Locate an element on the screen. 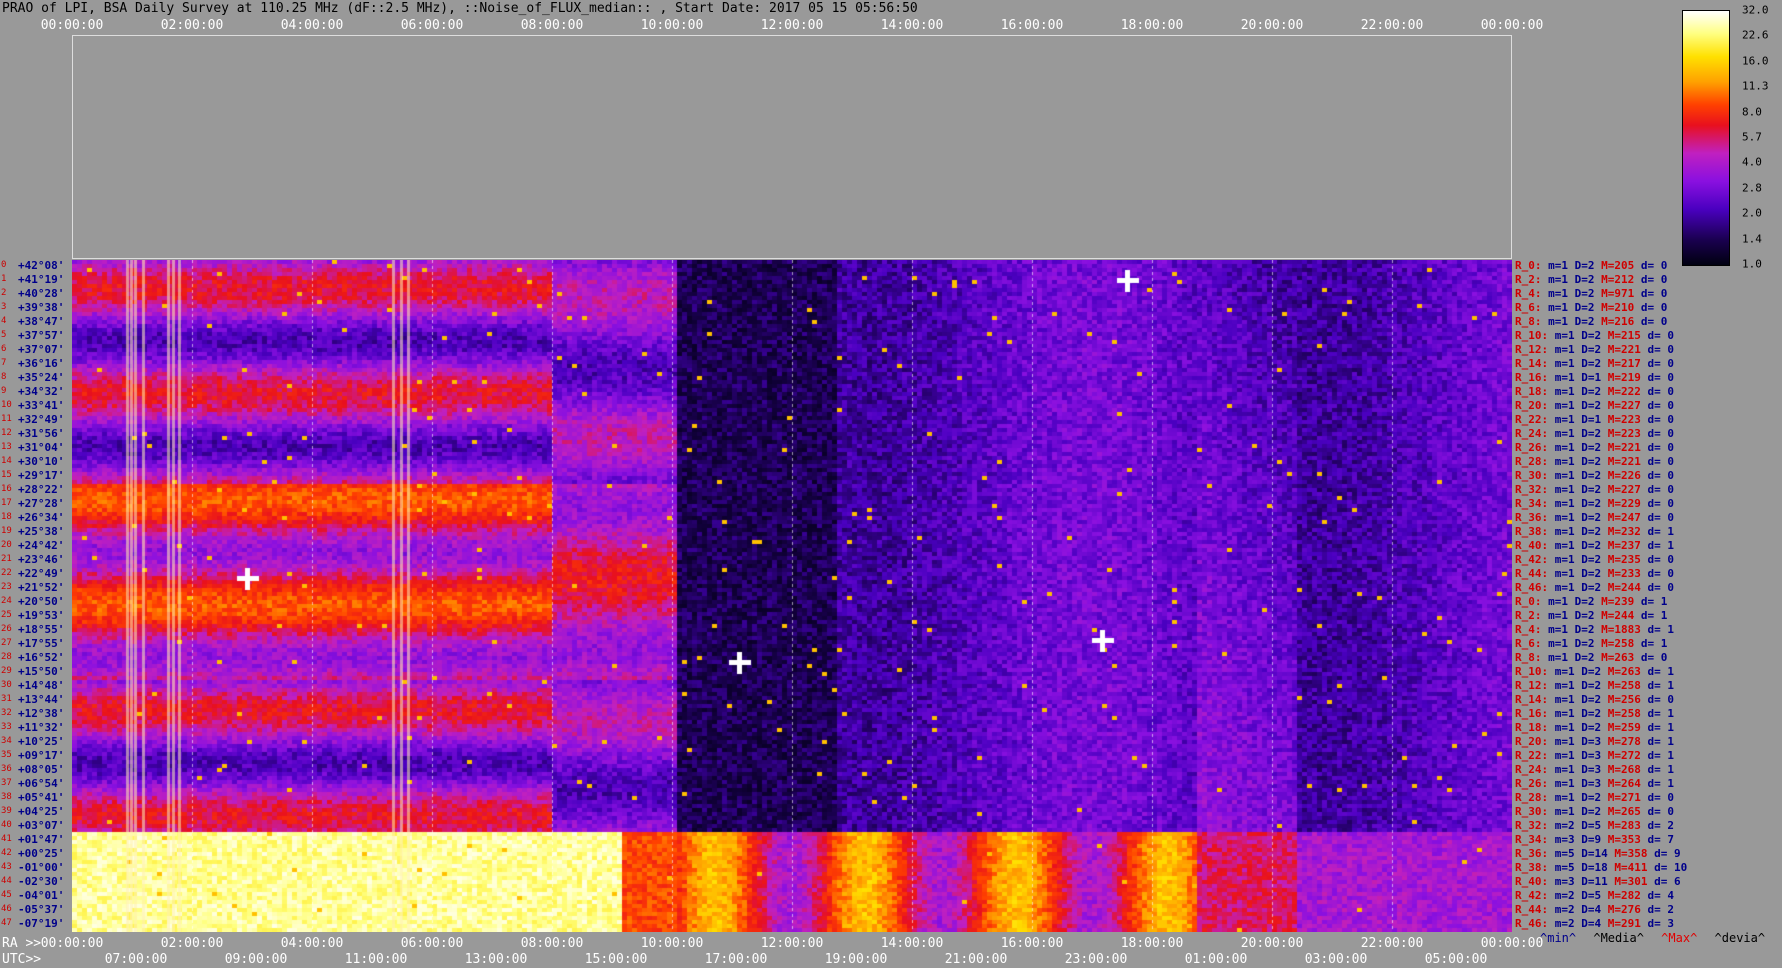  stat-row: R_18: m=1 D=2 M=259 d= 1 is located at coordinates (1594, 727).